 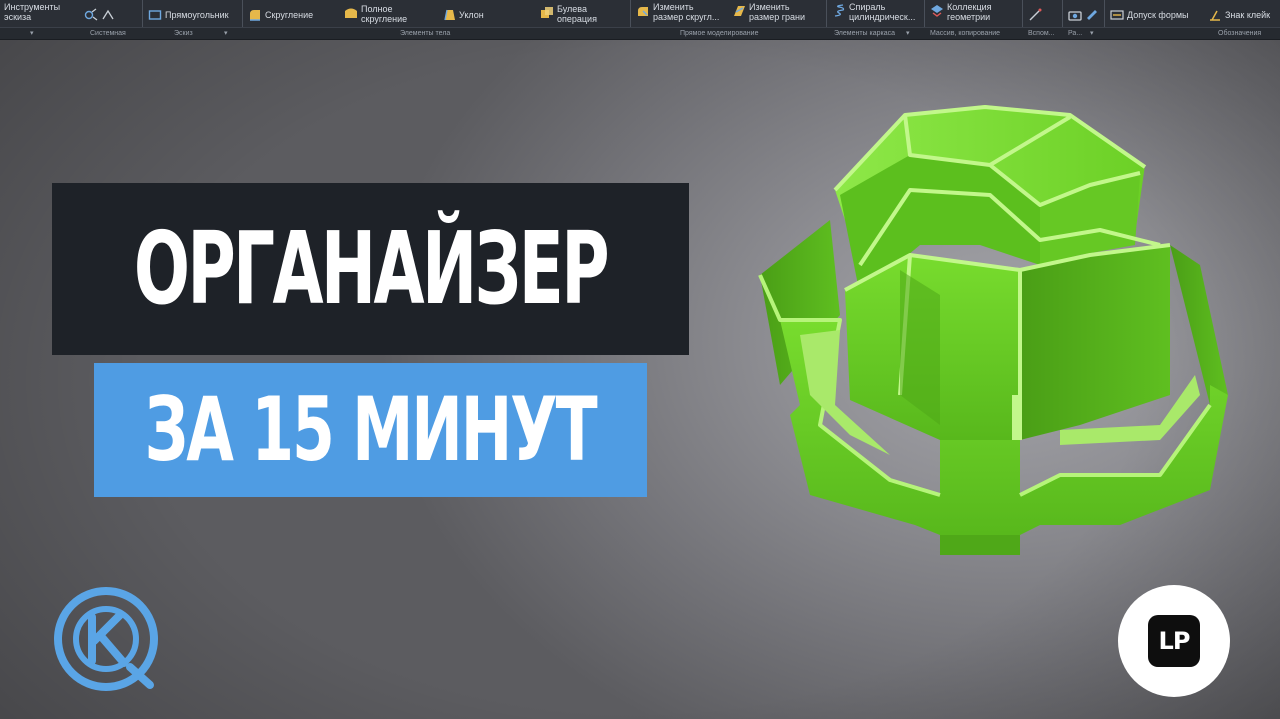 I want to click on geometry-collection-button: Коллекция геометрии, so click(x=961, y=12).